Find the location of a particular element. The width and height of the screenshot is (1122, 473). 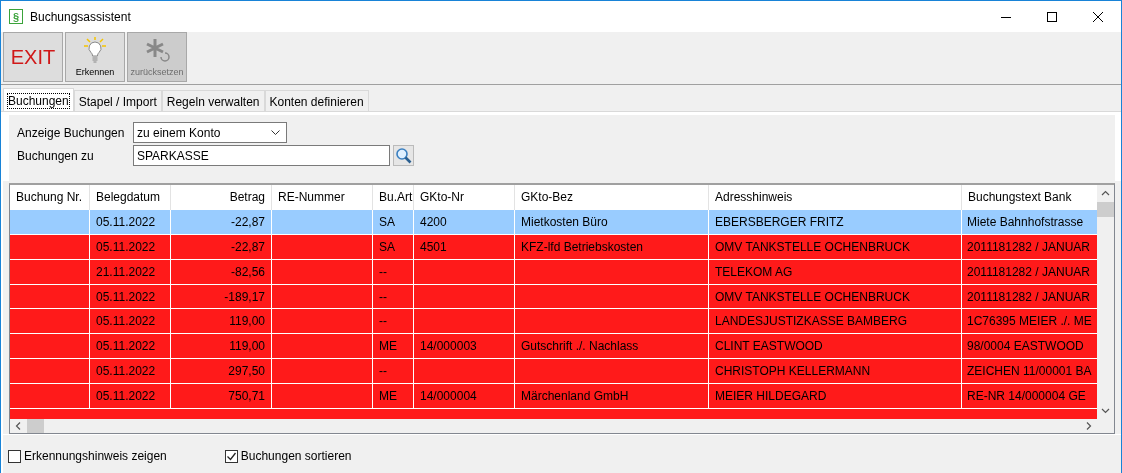

column-header: RE-Nummer is located at coordinates (322, 197).